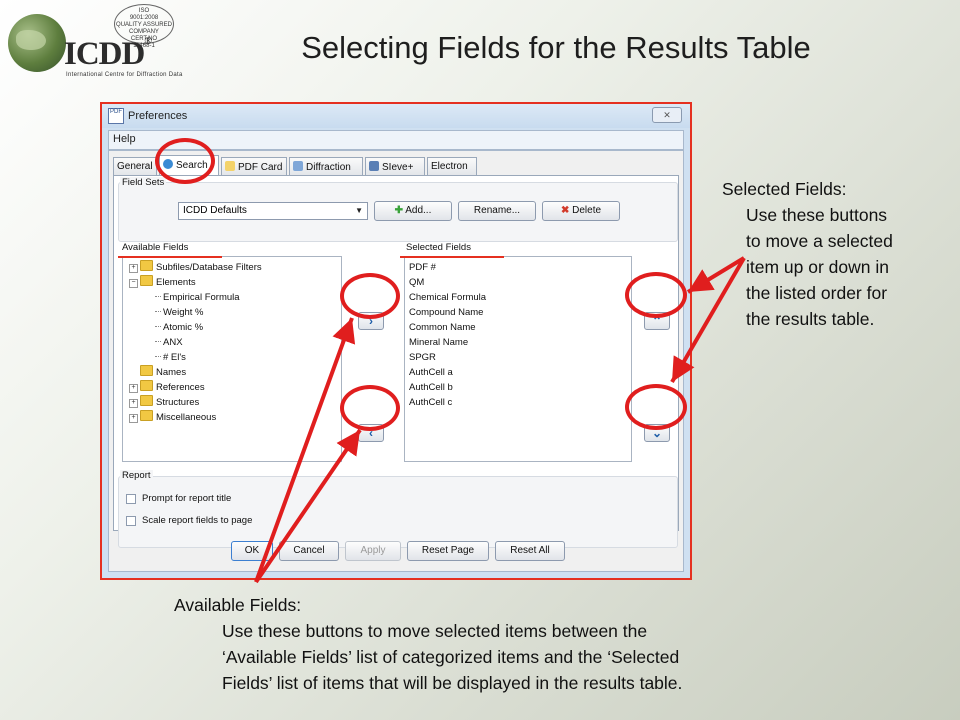 The width and height of the screenshot is (960, 720). What do you see at coordinates (308, 506) in the screenshot?
I see `arrow-to-left-button` at bounding box center [308, 506].